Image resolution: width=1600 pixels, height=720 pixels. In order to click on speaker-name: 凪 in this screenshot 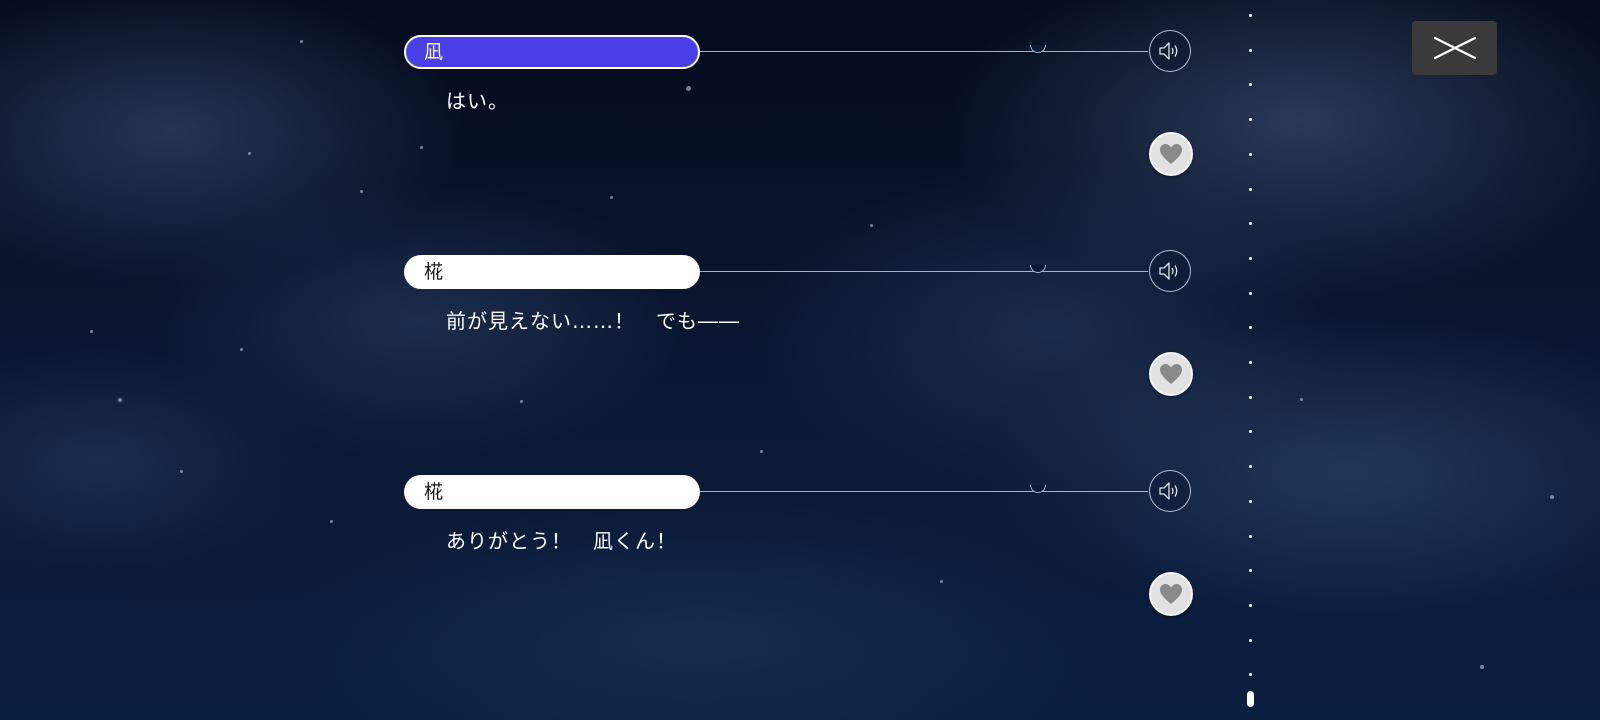, I will do `click(552, 52)`.